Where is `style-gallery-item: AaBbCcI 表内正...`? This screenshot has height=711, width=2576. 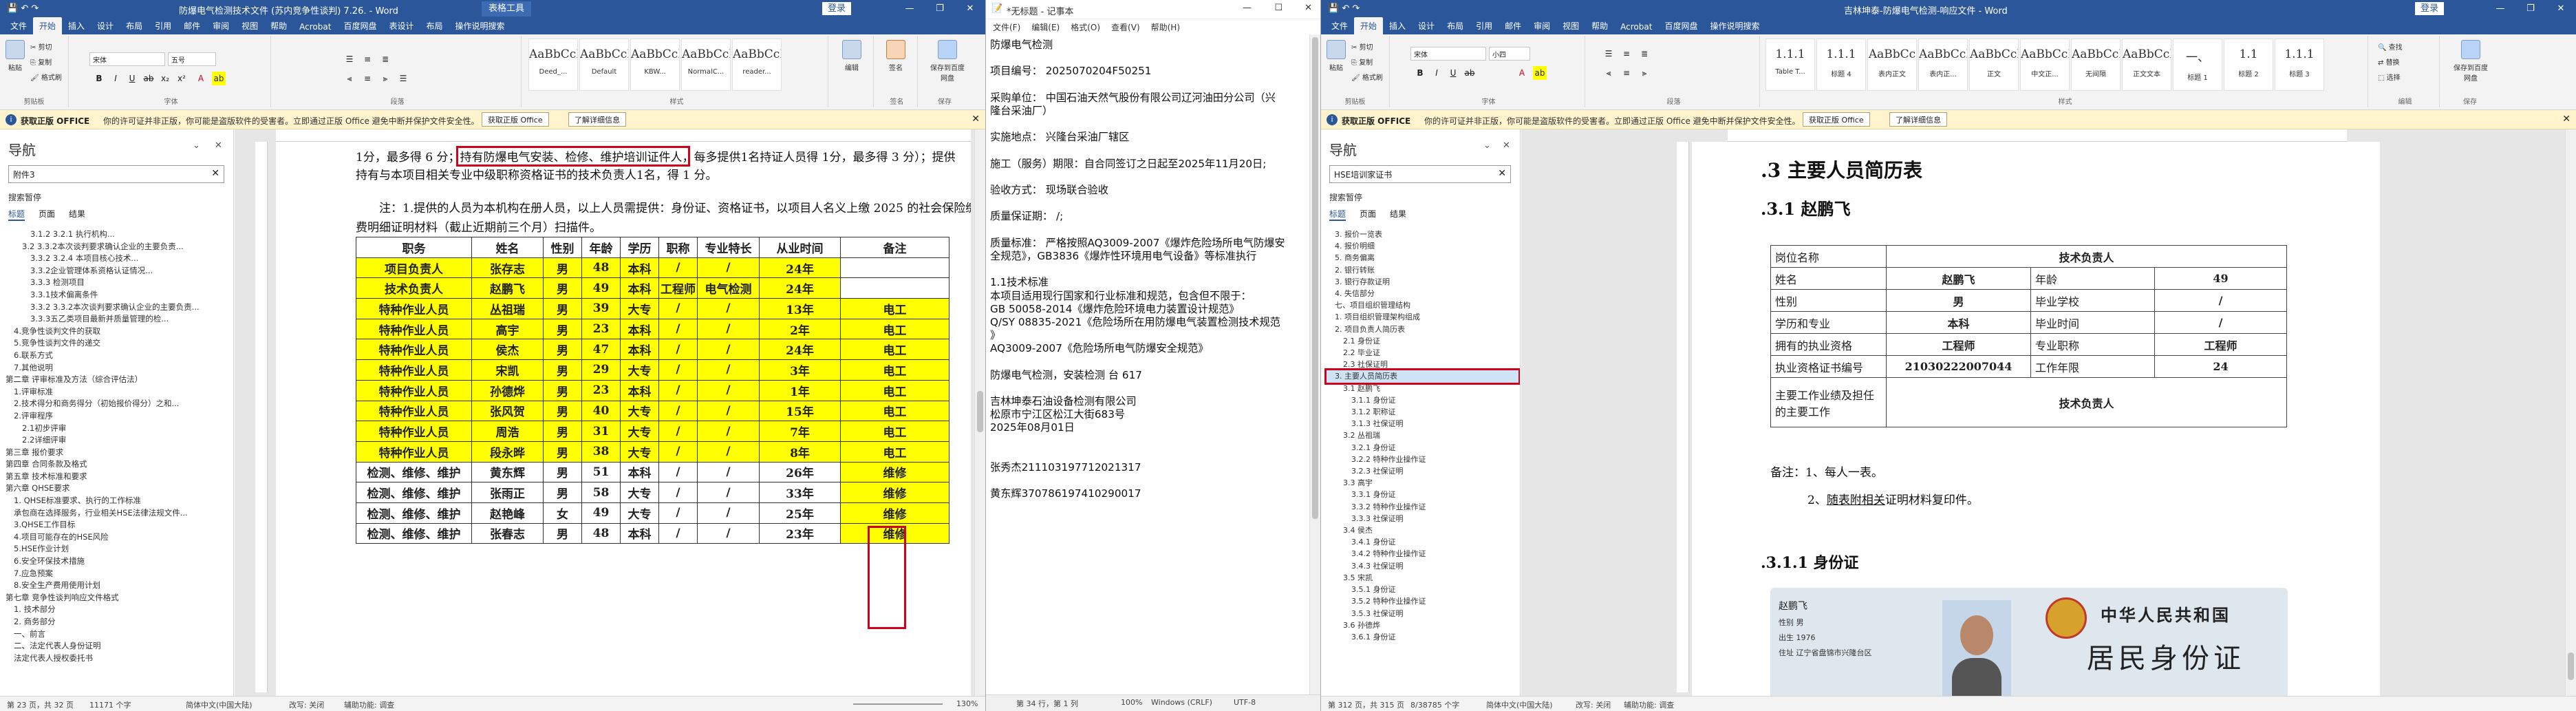
style-gallery-item: AaBbCcI 表内正... is located at coordinates (1943, 65).